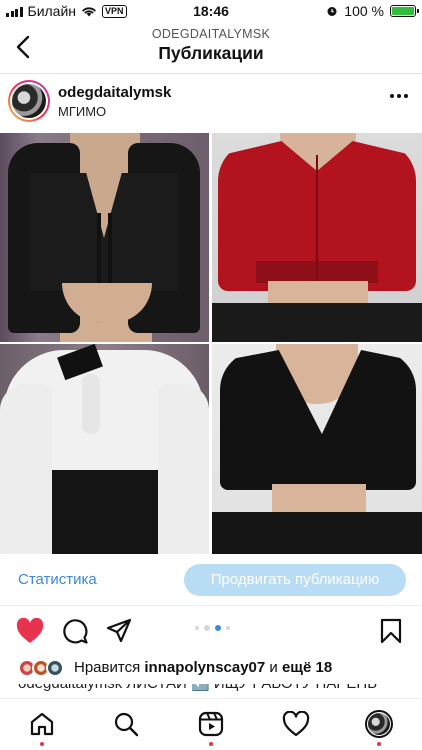 The height and width of the screenshot is (750, 422). What do you see at coordinates (211, 12) in the screenshot?
I see `status-bar: Билайн VPN 18:46 100 %` at bounding box center [211, 12].